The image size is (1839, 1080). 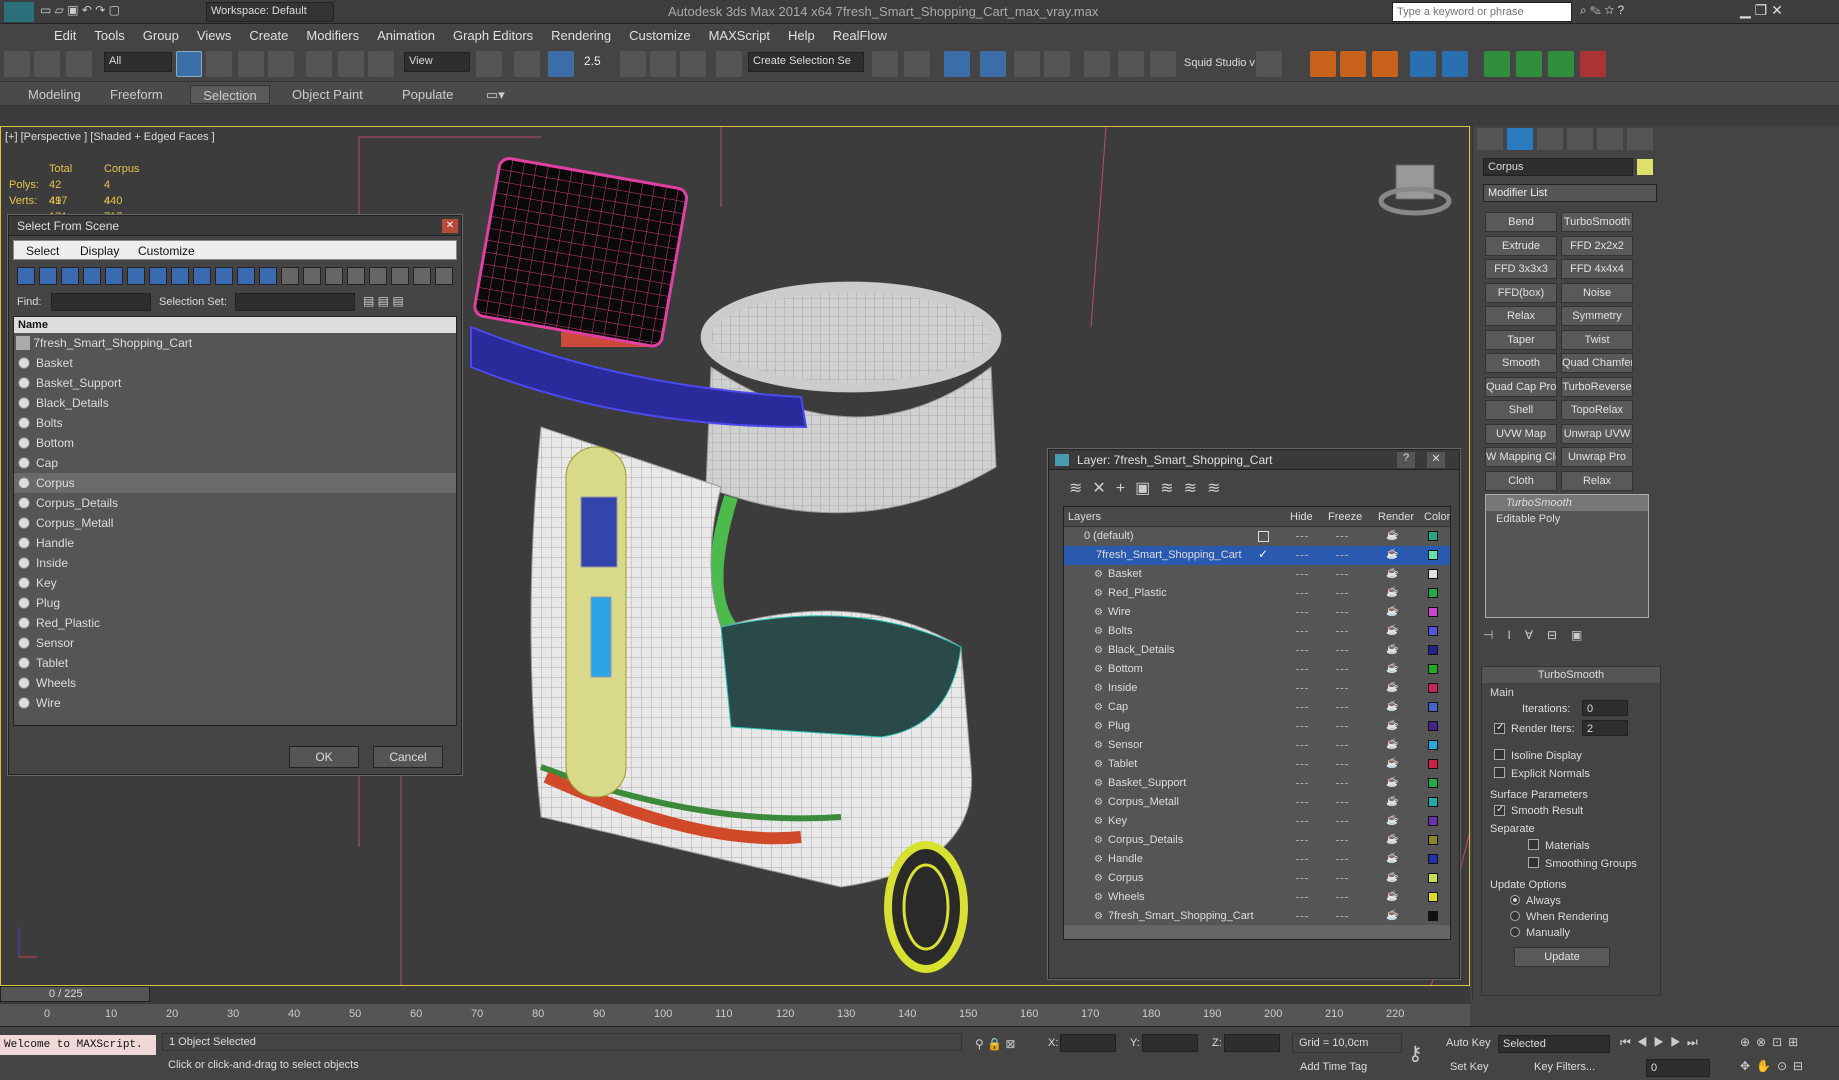 What do you see at coordinates (437, 62) in the screenshot?
I see `ref-coord-dropdown: View` at bounding box center [437, 62].